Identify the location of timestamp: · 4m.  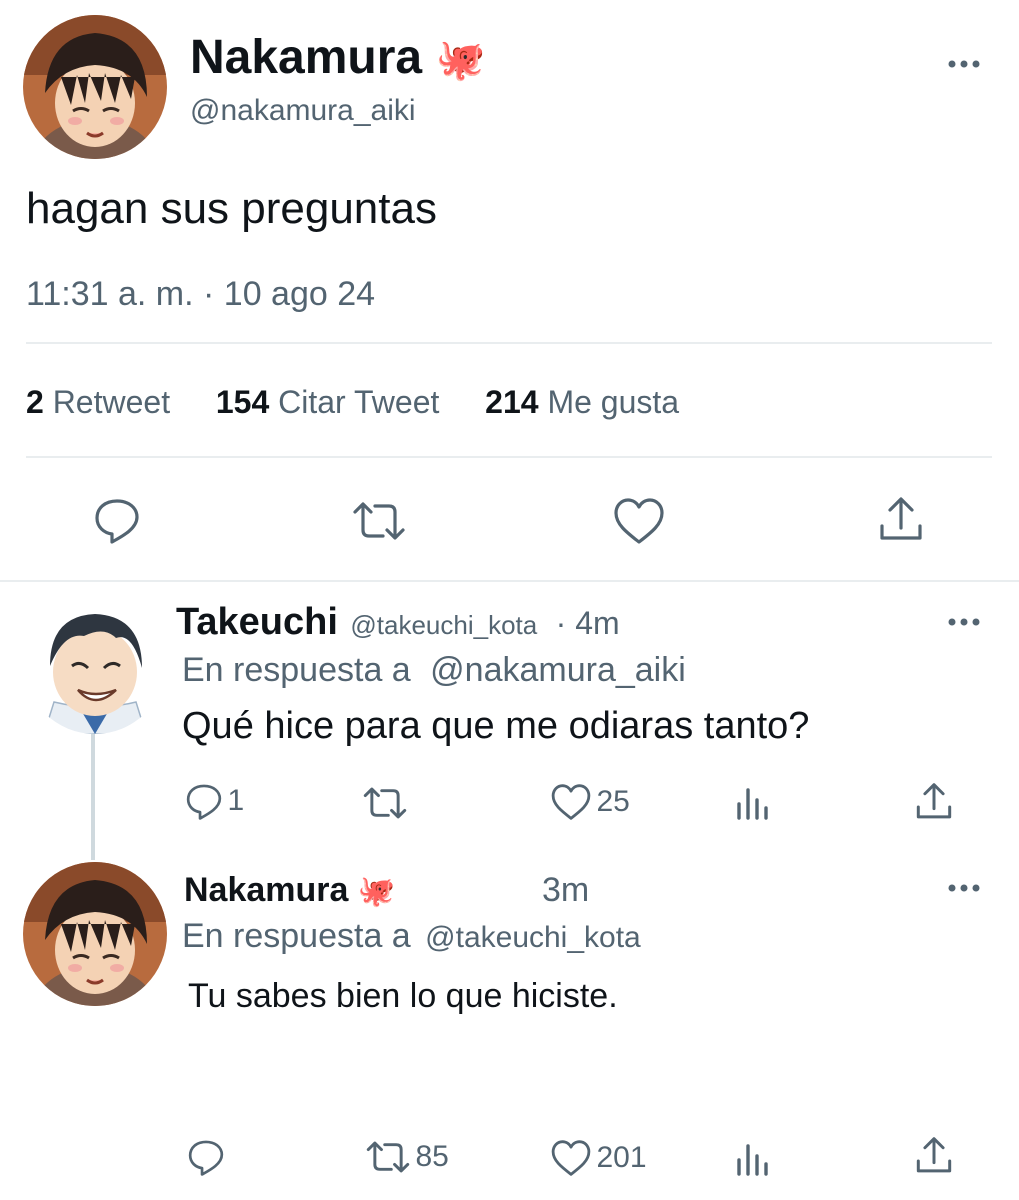
(588, 623).